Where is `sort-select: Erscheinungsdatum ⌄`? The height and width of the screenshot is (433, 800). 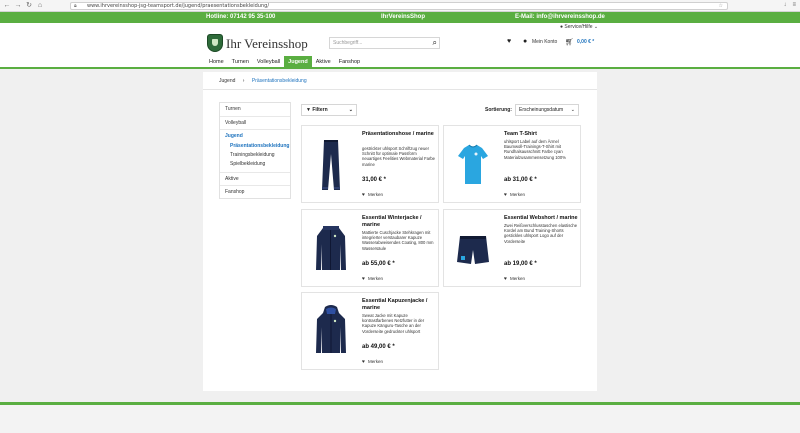 sort-select: Erscheinungsdatum ⌄ is located at coordinates (547, 110).